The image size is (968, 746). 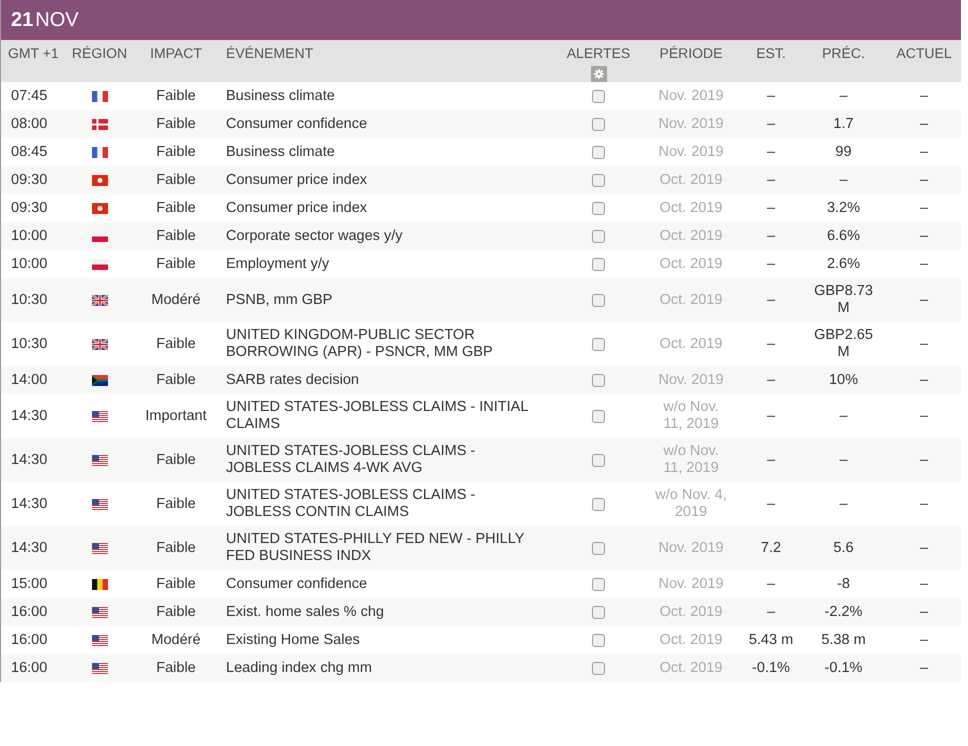 What do you see at coordinates (771, 640) in the screenshot?
I see `estimate-cell-text: 5.43 m` at bounding box center [771, 640].